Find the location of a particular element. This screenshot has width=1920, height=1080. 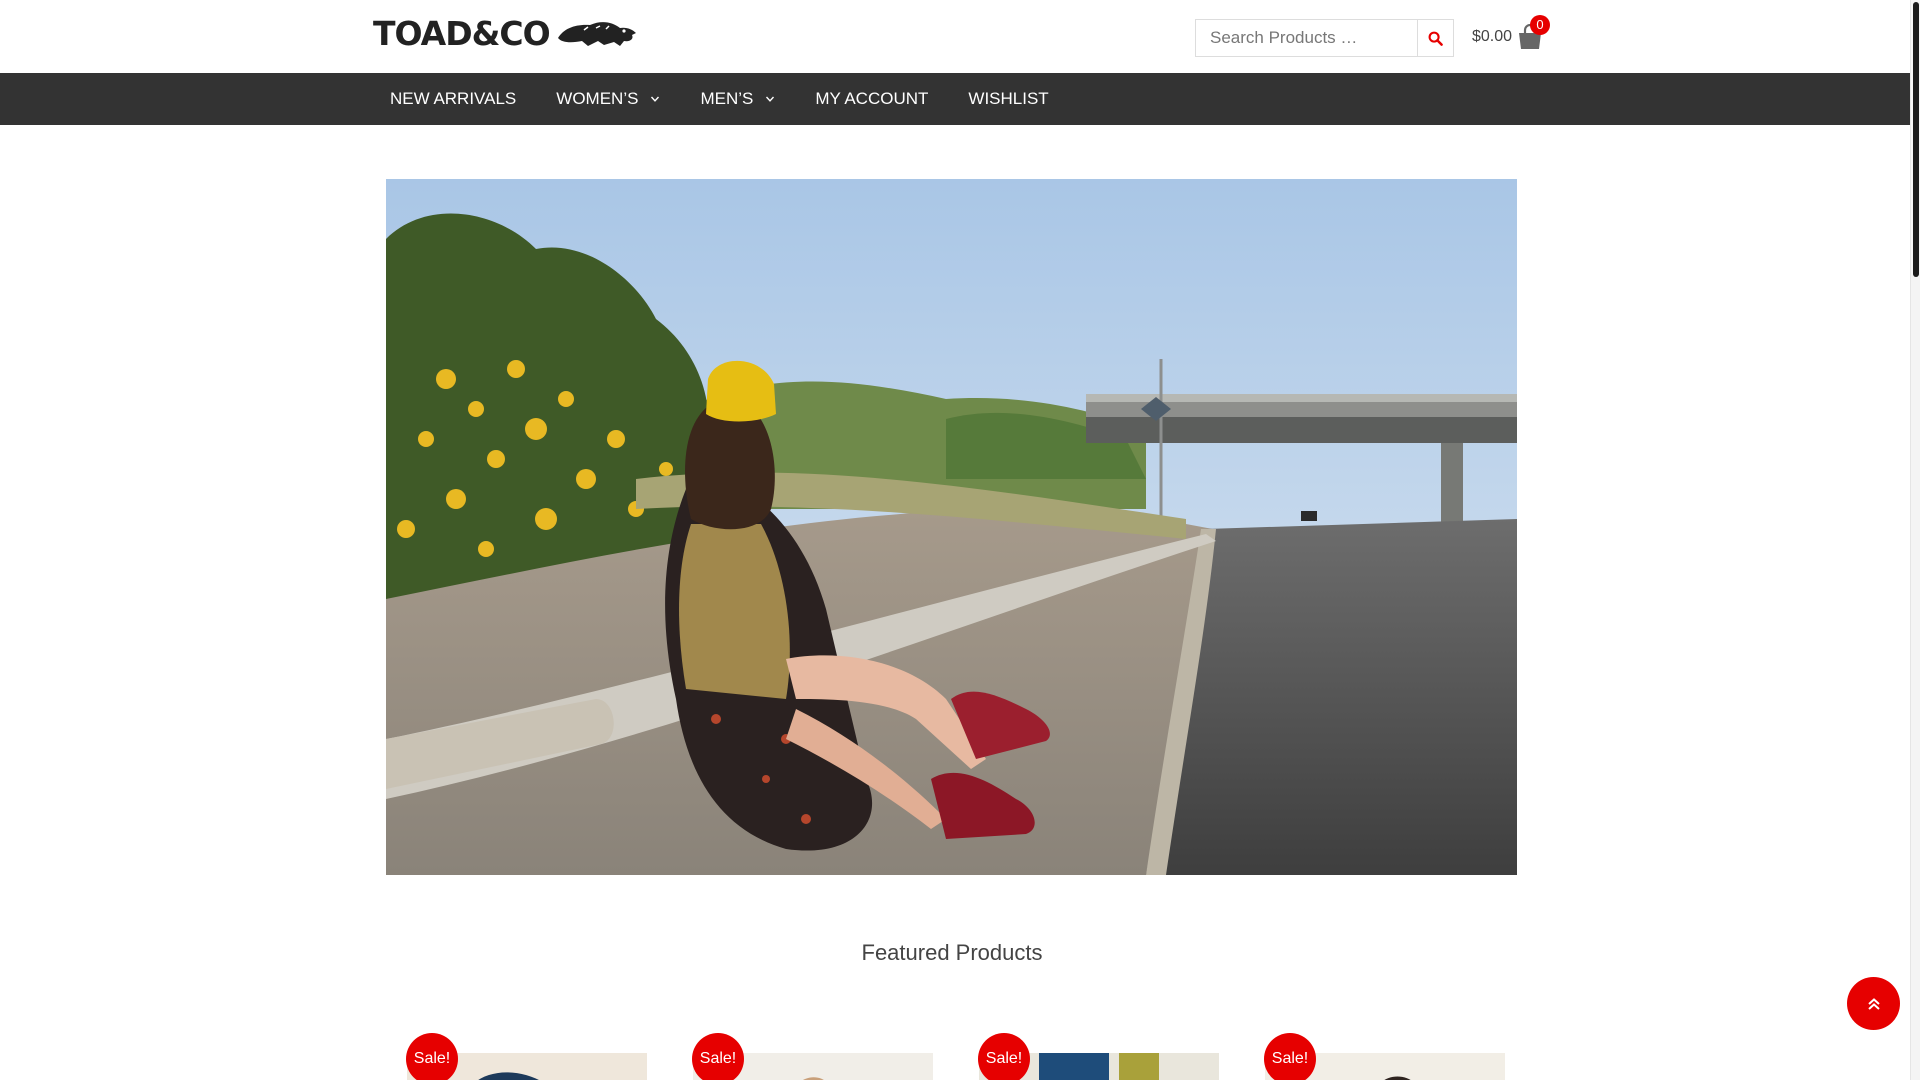

nav-item-label: MY ACCOUNT is located at coordinates (872, 98).